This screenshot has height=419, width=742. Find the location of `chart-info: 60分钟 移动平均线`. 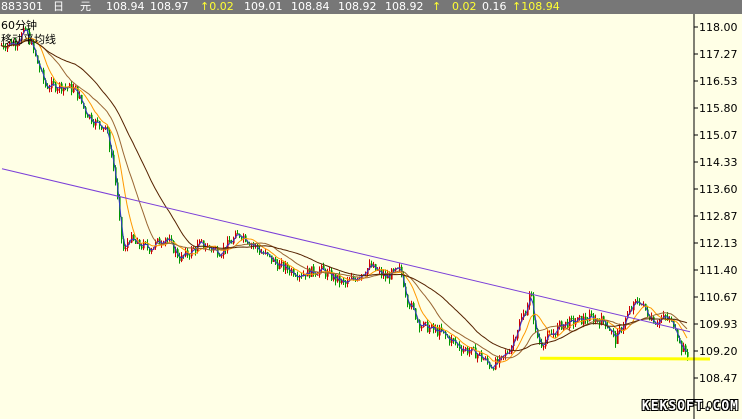

chart-info: 60分钟 移动平均线 is located at coordinates (28, 33).